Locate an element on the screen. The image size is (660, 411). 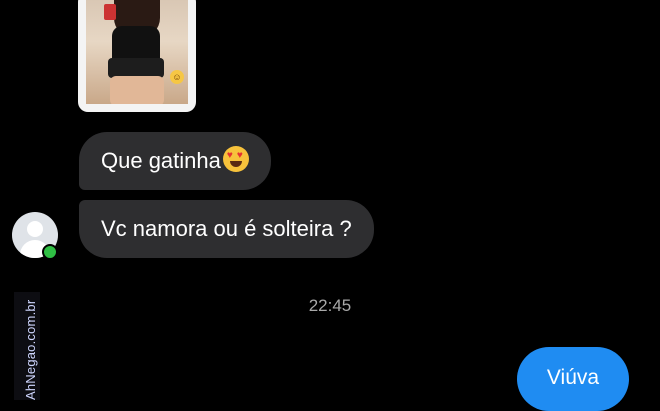
watermark: AhNegao.com.br is located at coordinates (27, 346).